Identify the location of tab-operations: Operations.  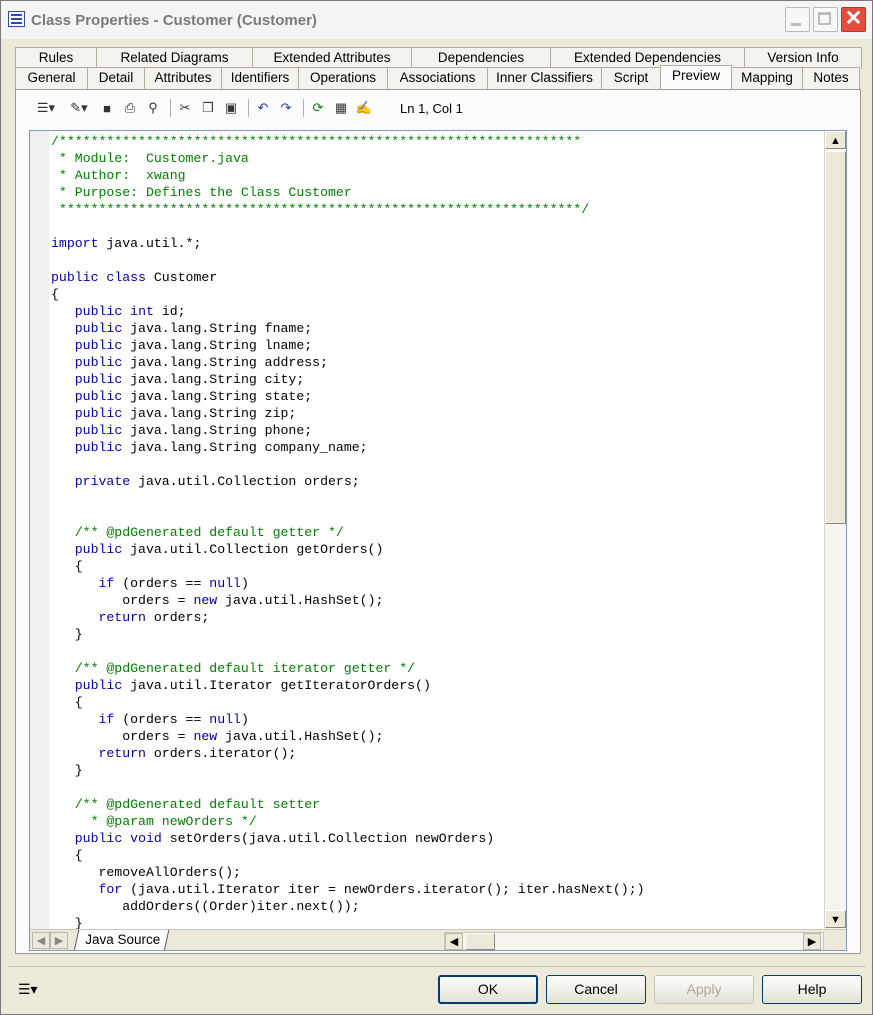
(343, 78).